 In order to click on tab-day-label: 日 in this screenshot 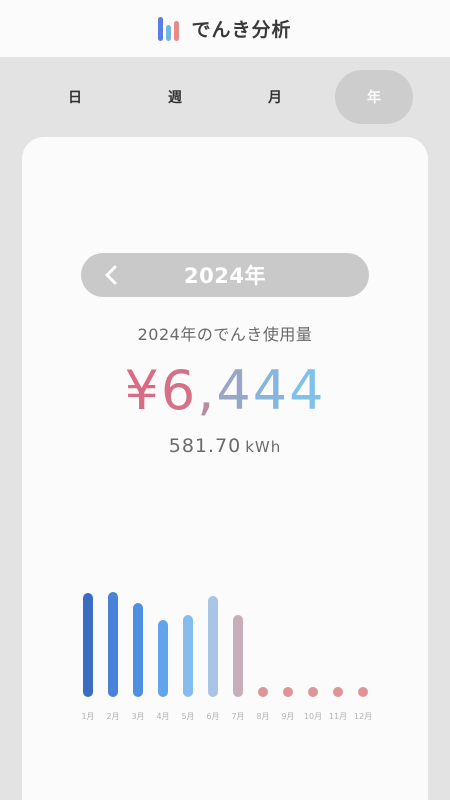, I will do `click(75, 98)`.